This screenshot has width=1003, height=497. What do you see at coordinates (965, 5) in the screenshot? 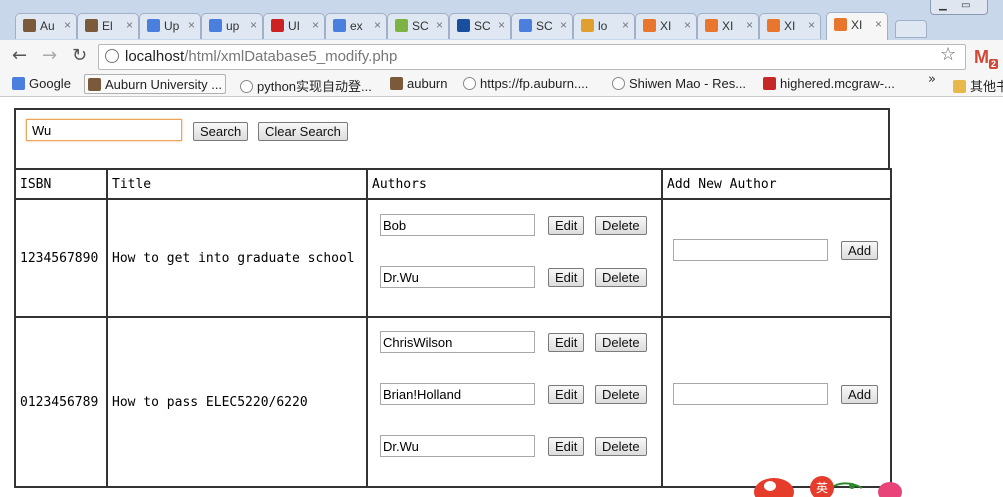
I see `maximize-icon: ▭` at bounding box center [965, 5].